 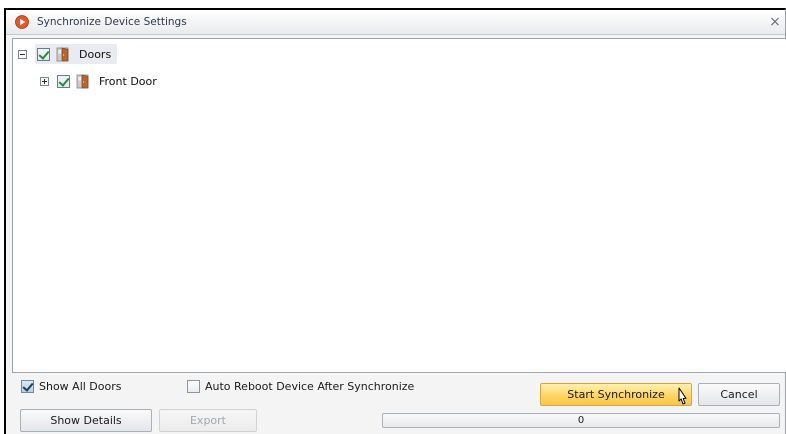 I want to click on auto-reboot-label: Auto Reboot Device After Synchronize, so click(x=310, y=386).